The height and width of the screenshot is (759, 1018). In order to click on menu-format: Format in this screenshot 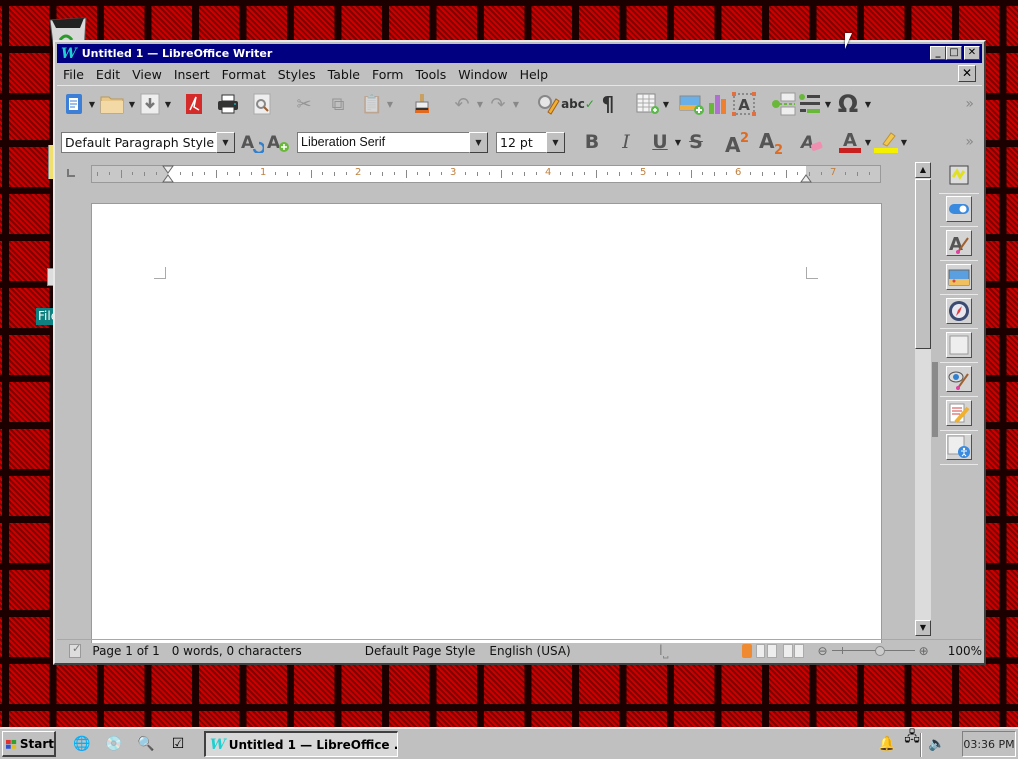, I will do `click(244, 74)`.